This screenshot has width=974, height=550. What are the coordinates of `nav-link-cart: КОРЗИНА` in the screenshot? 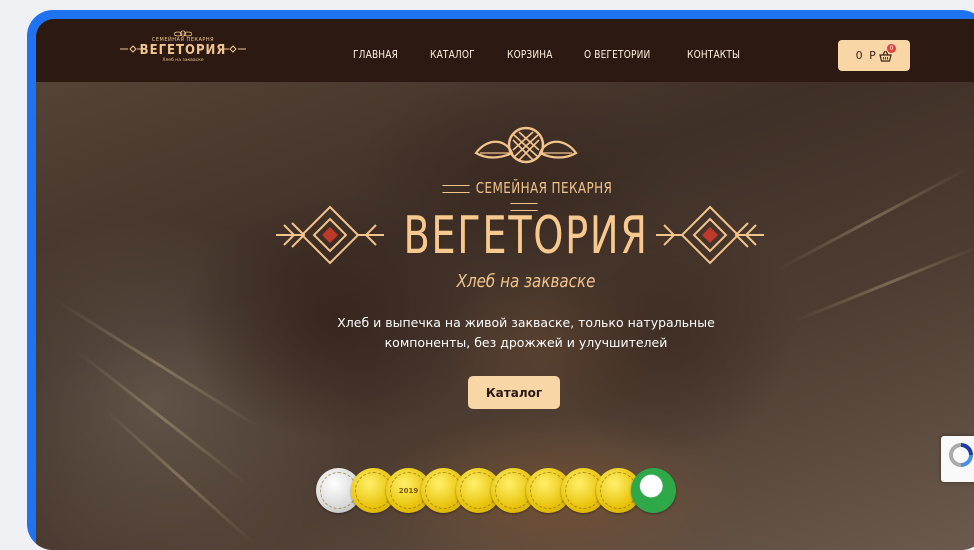 It's located at (530, 54).